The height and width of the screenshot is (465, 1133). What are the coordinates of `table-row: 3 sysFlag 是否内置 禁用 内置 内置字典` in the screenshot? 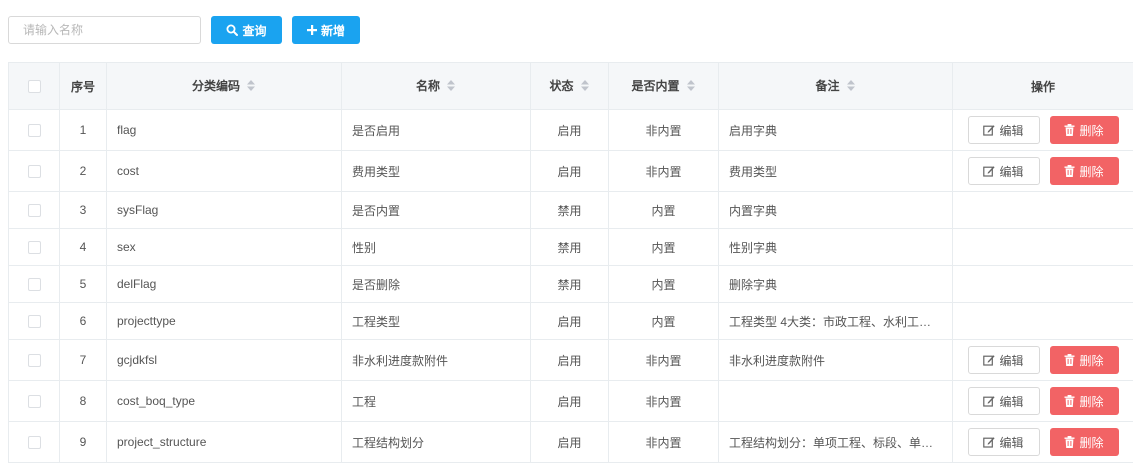 It's located at (570, 210).